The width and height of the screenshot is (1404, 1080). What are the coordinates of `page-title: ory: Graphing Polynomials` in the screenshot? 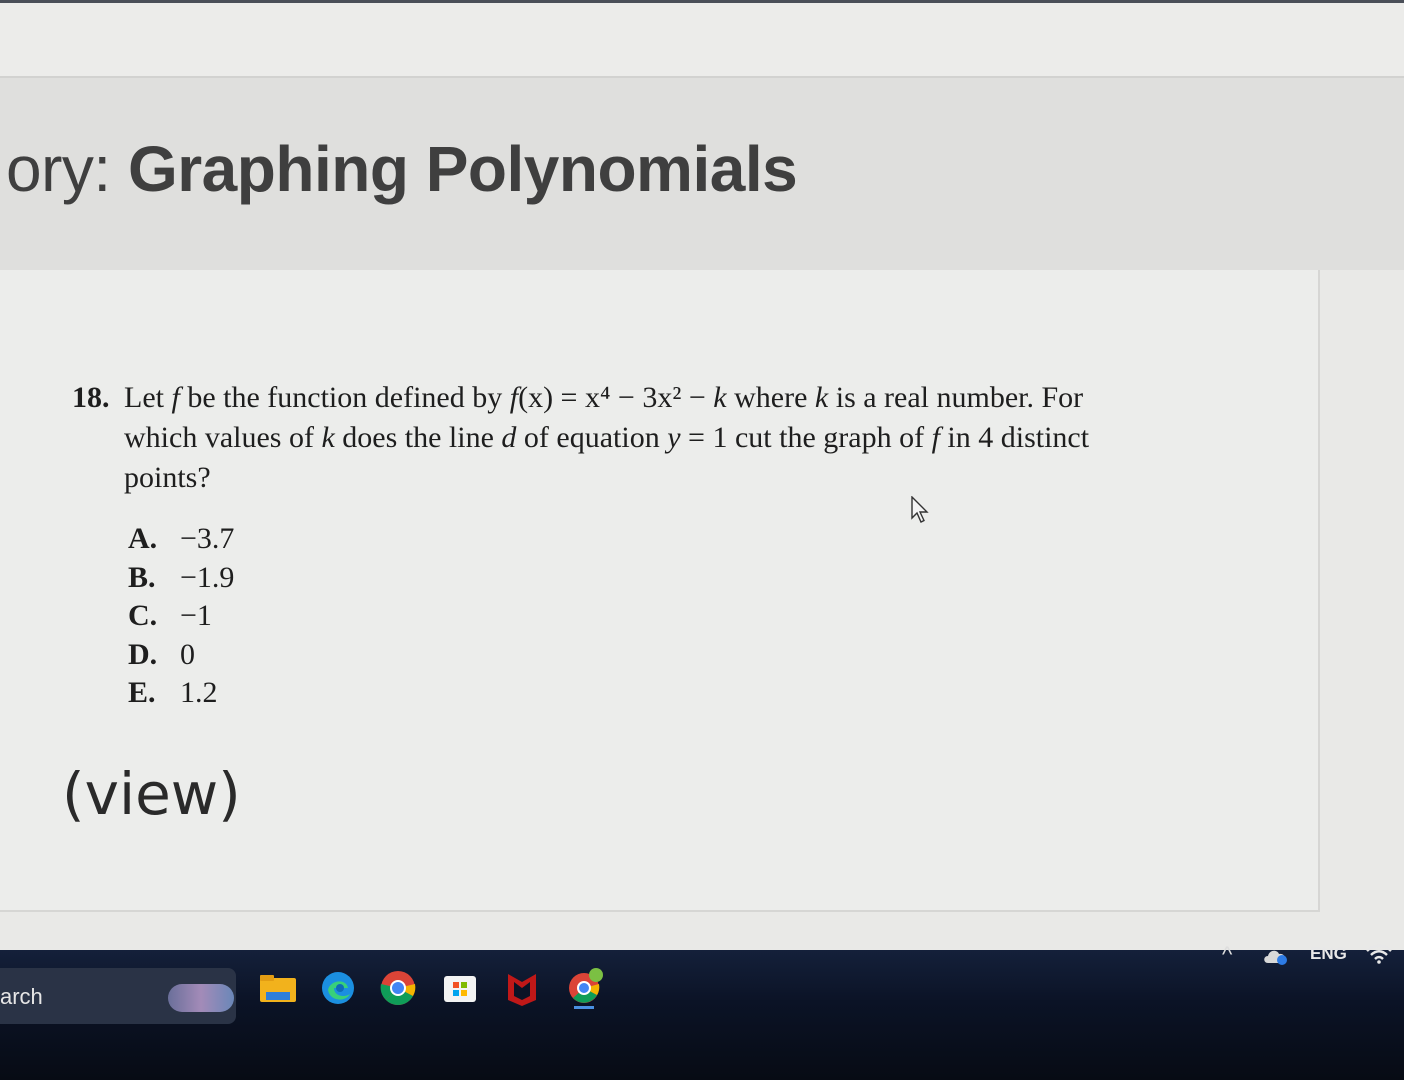 It's located at (402, 169).